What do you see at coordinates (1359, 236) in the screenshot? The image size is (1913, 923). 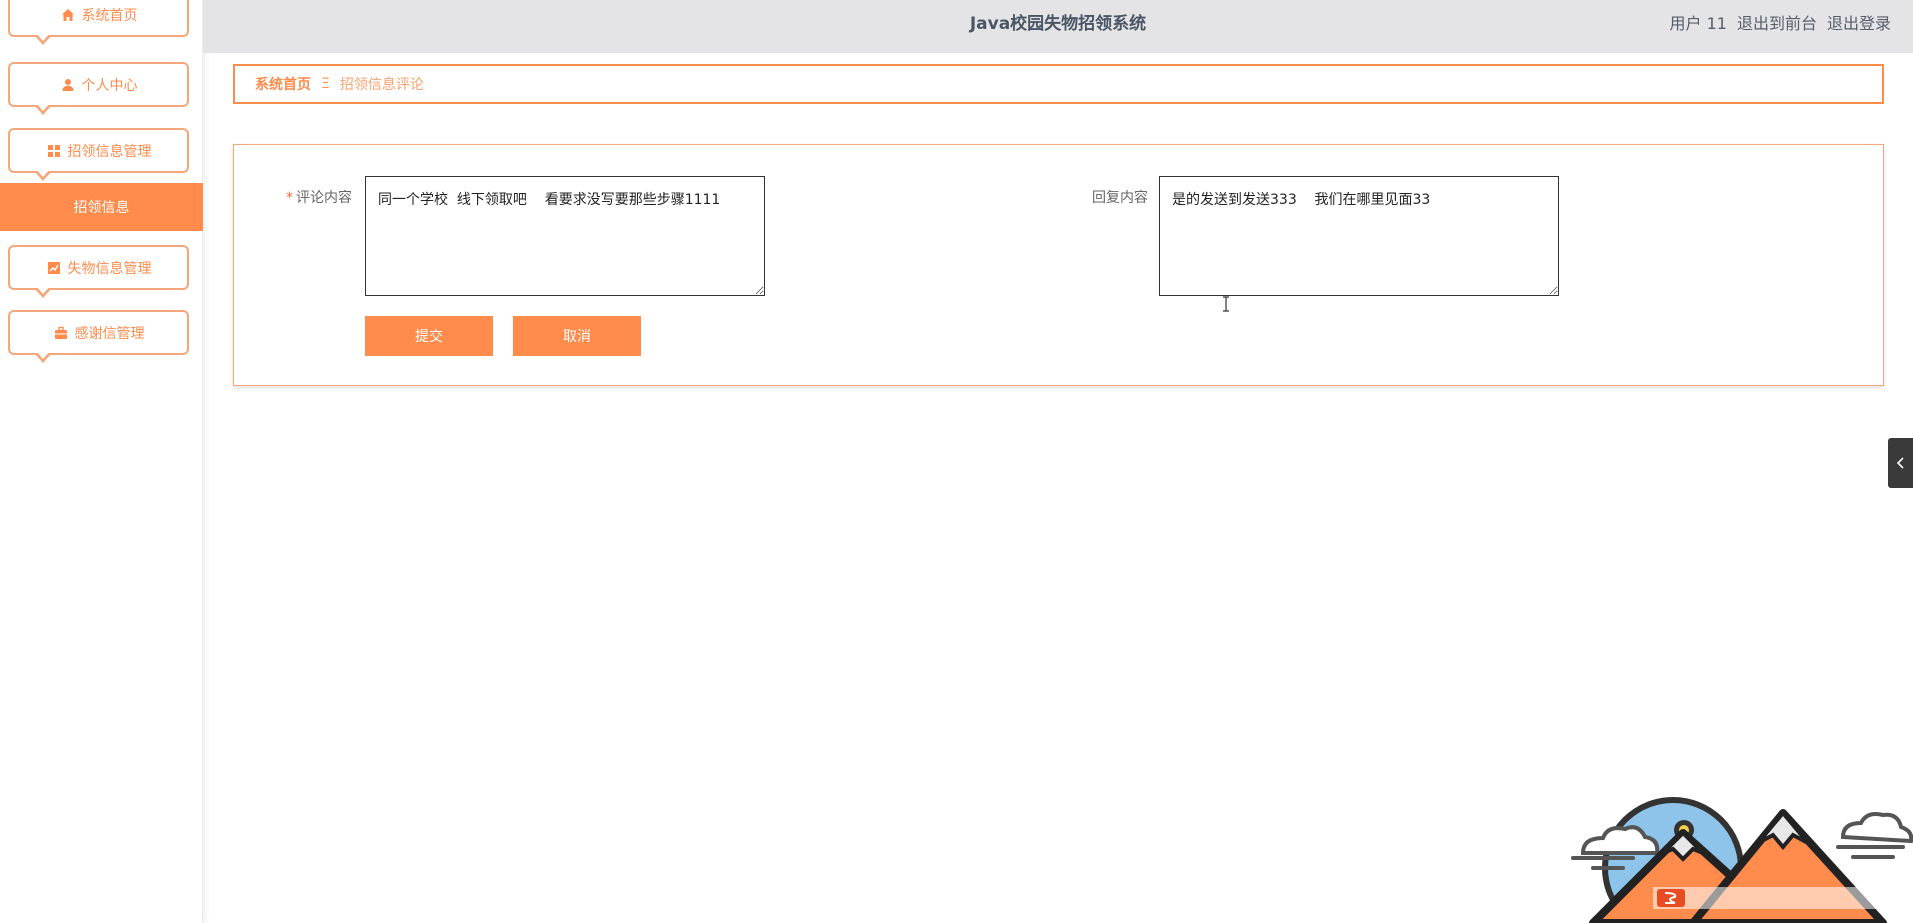 I see `reply-textarea: 是的发送到发送333 我们在哪里见面33` at bounding box center [1359, 236].